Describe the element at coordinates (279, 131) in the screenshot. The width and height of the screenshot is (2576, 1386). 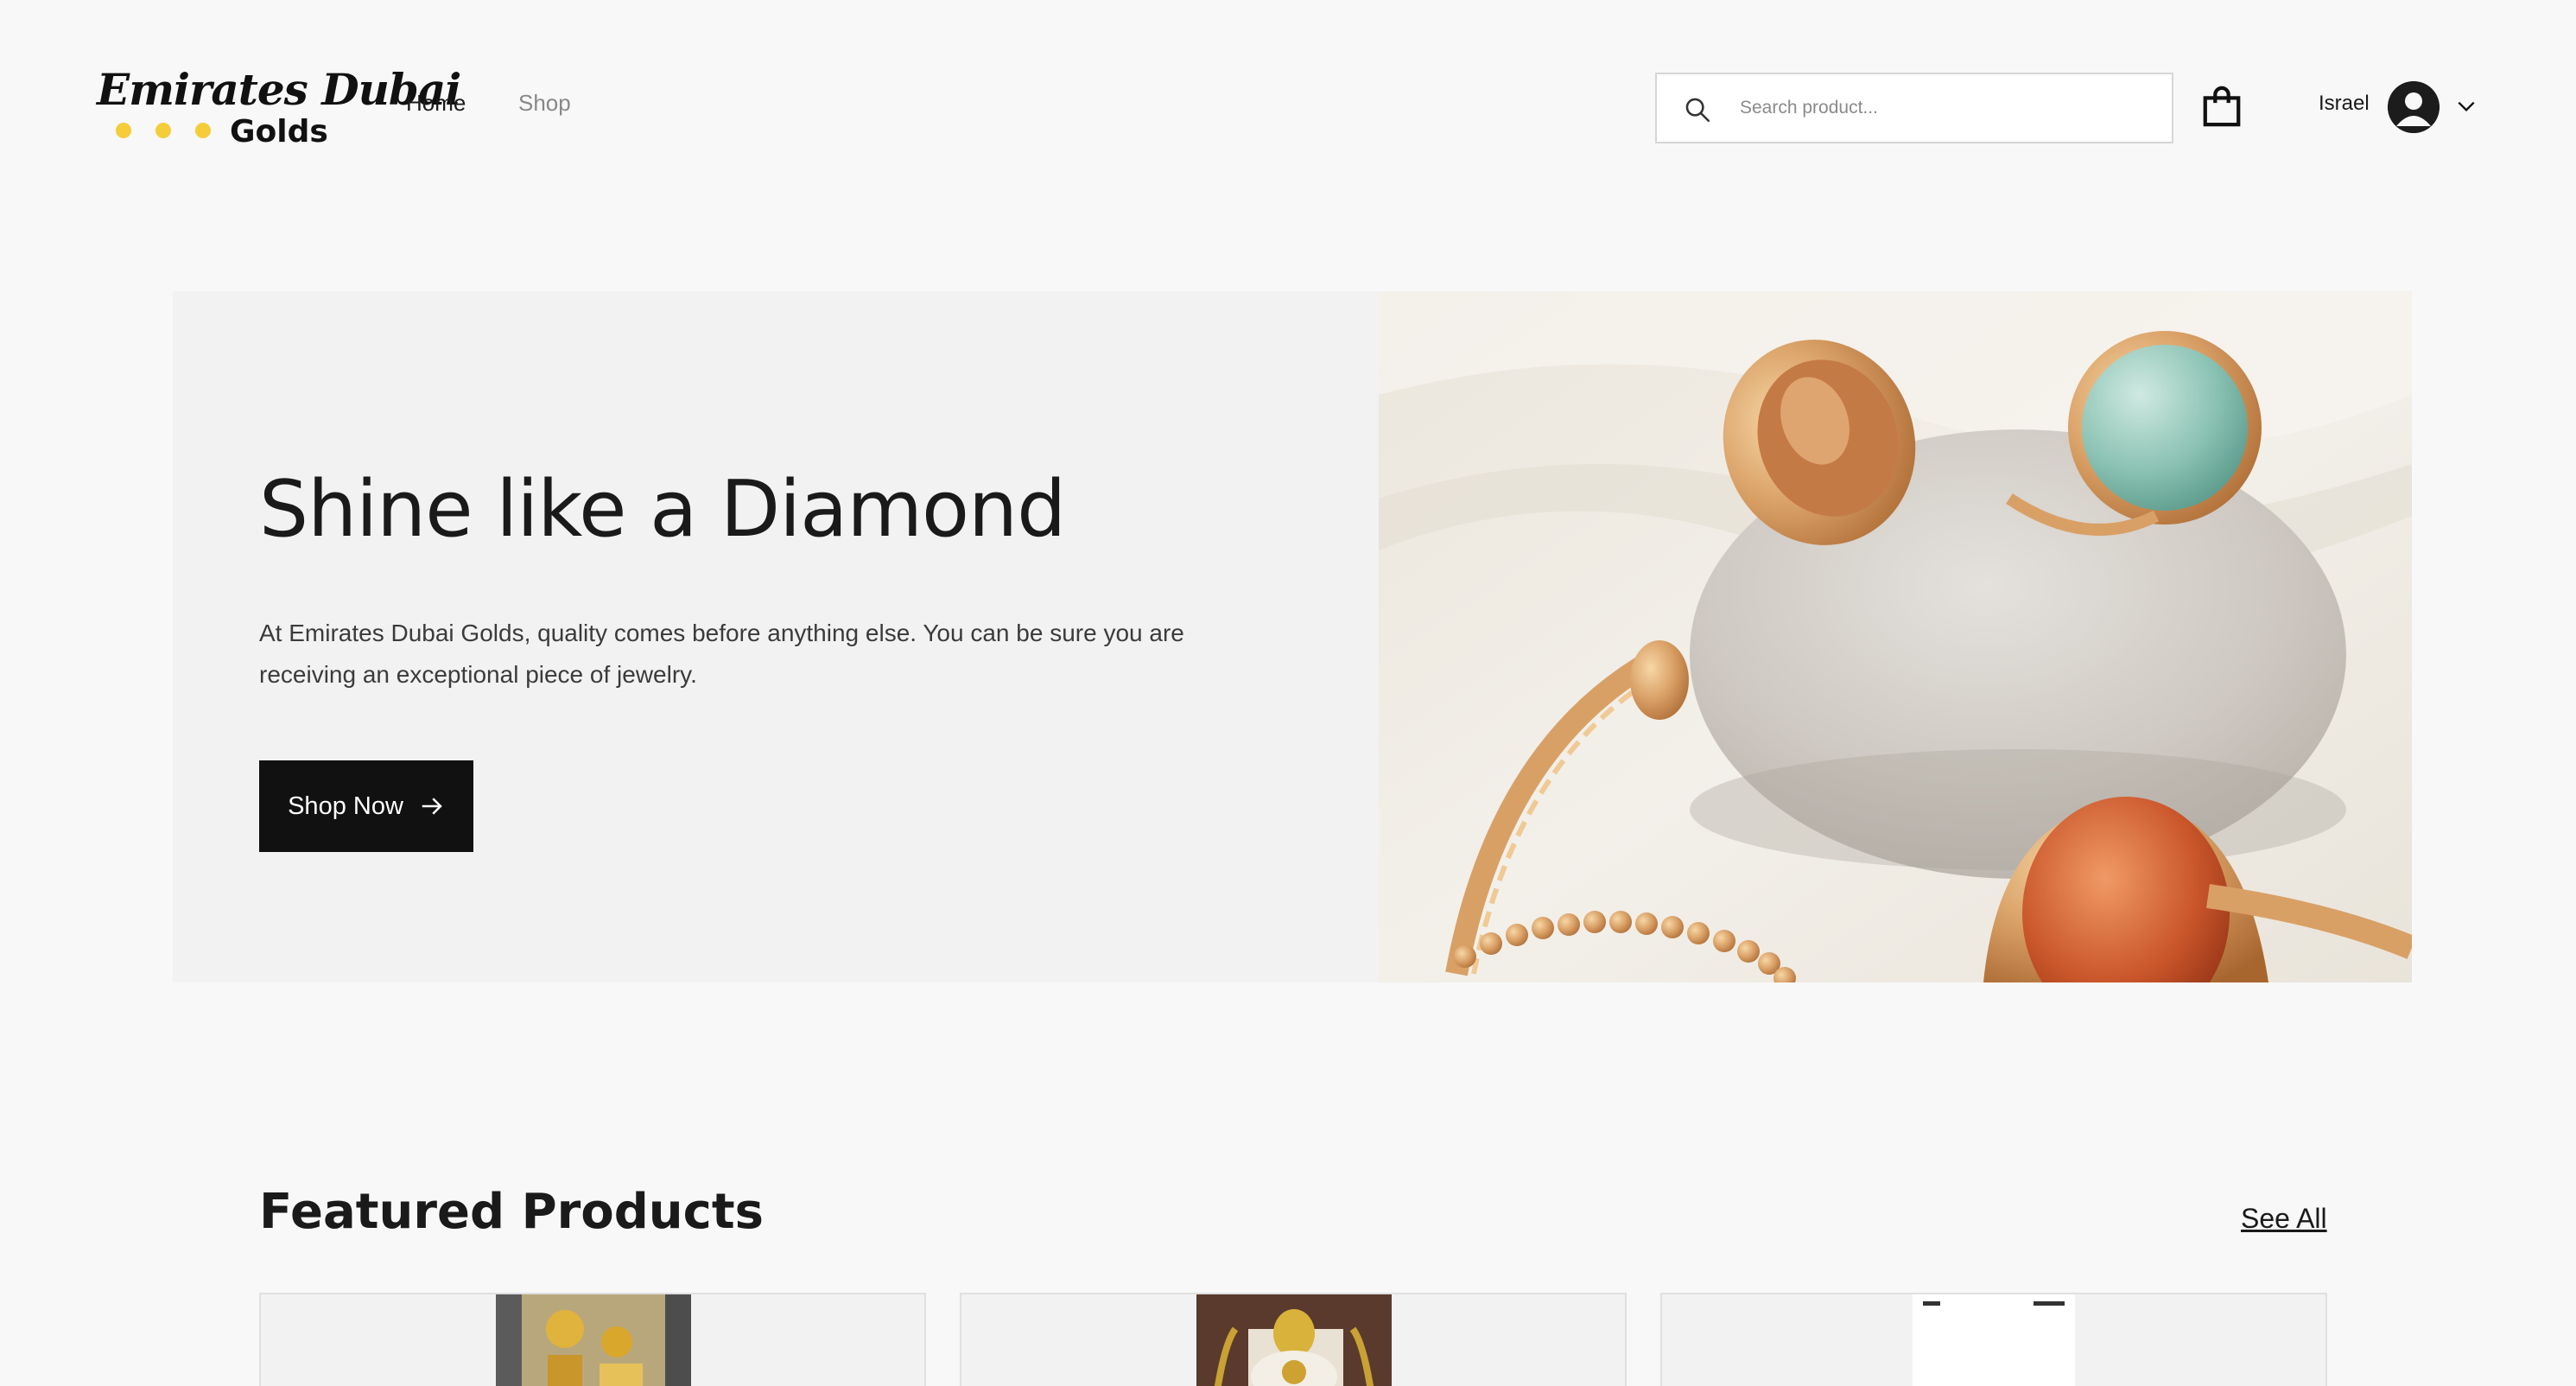
I see `logo-sub-text: Golds` at that location.